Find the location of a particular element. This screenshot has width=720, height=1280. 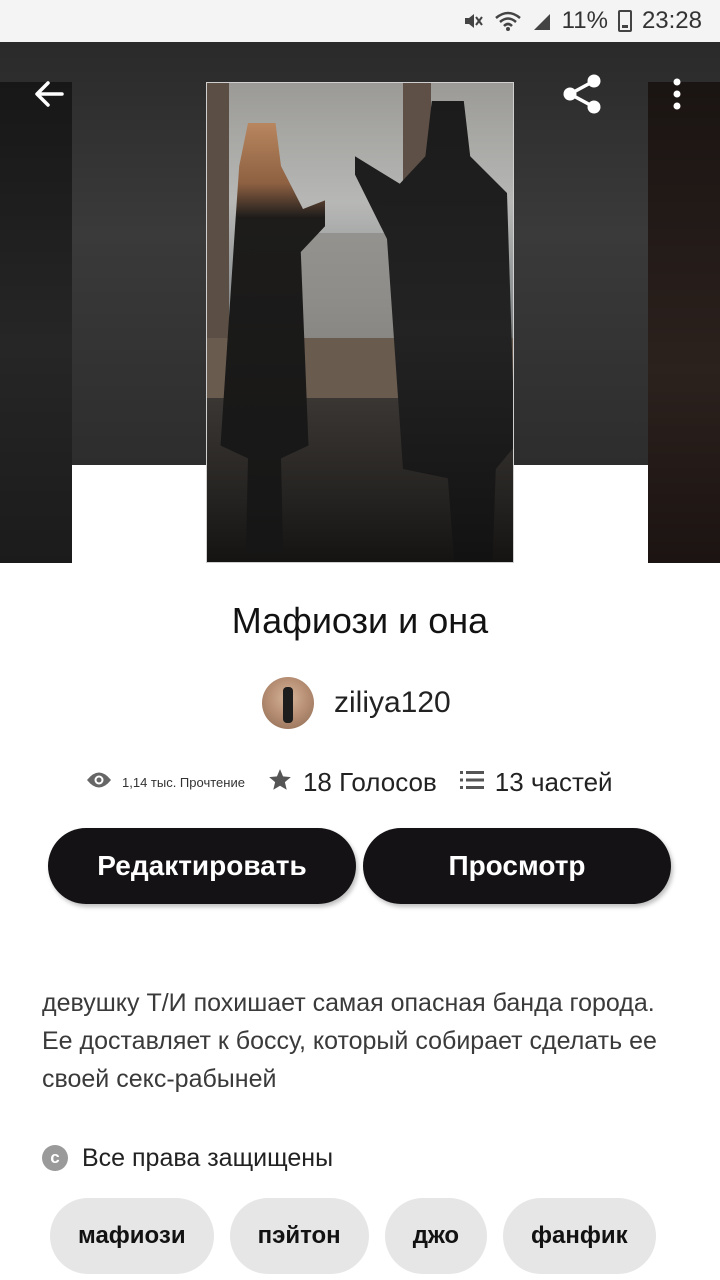

copyright-notice: c Все права защищены is located at coordinates (187, 1158).